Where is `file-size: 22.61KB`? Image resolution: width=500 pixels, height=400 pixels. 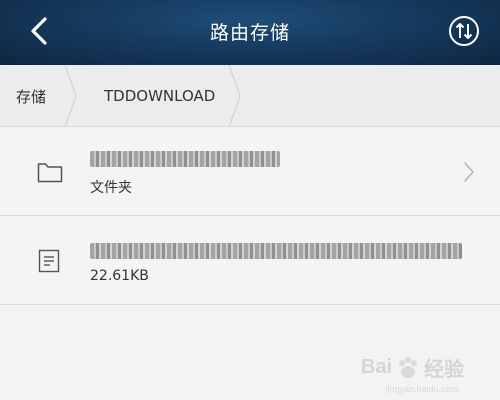 file-size: 22.61KB is located at coordinates (119, 276).